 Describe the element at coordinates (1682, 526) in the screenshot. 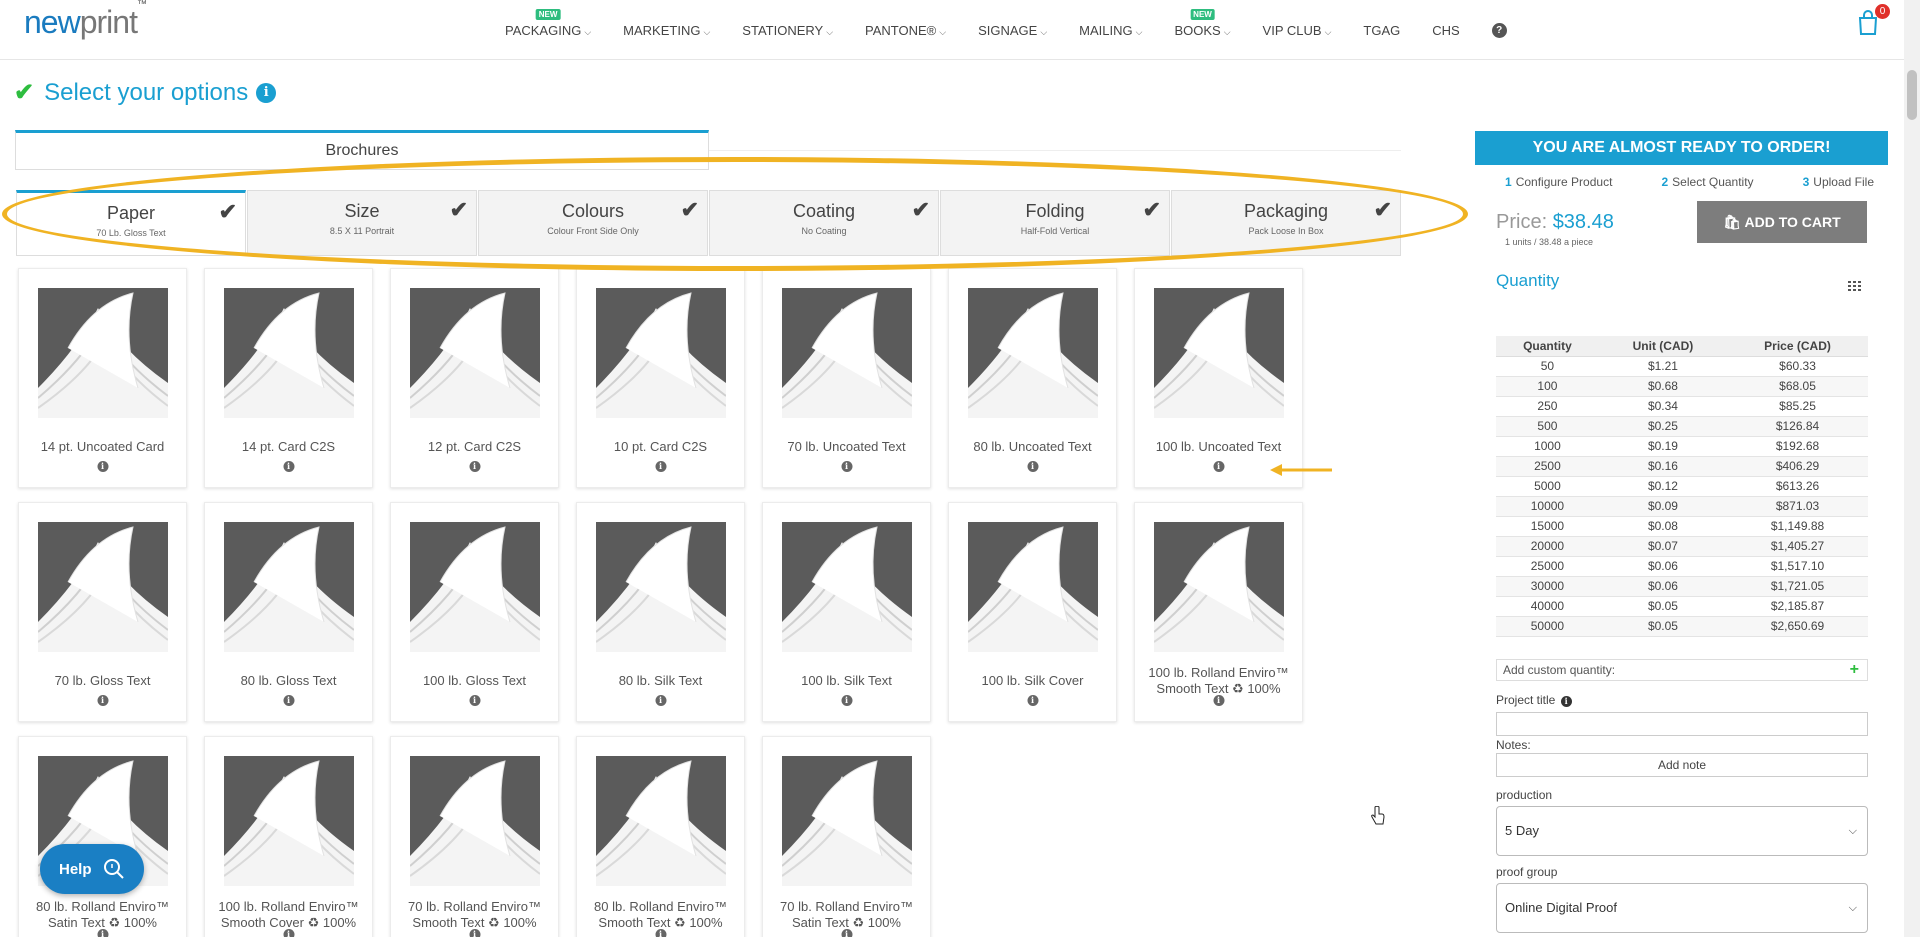

I see `table-row: 15000 $0.08 $1,149.88` at that location.